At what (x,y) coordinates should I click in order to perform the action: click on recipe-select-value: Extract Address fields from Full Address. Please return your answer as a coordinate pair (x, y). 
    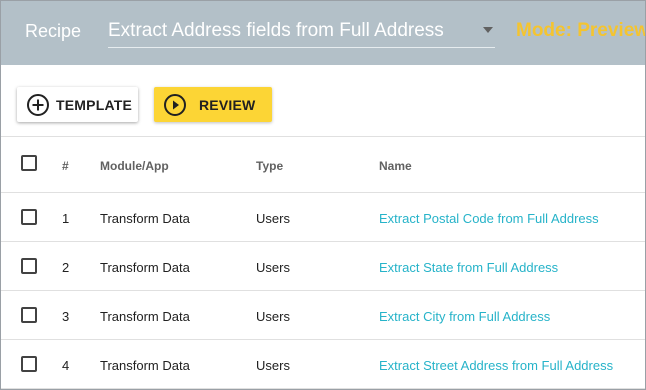
    Looking at the image, I should click on (276, 30).